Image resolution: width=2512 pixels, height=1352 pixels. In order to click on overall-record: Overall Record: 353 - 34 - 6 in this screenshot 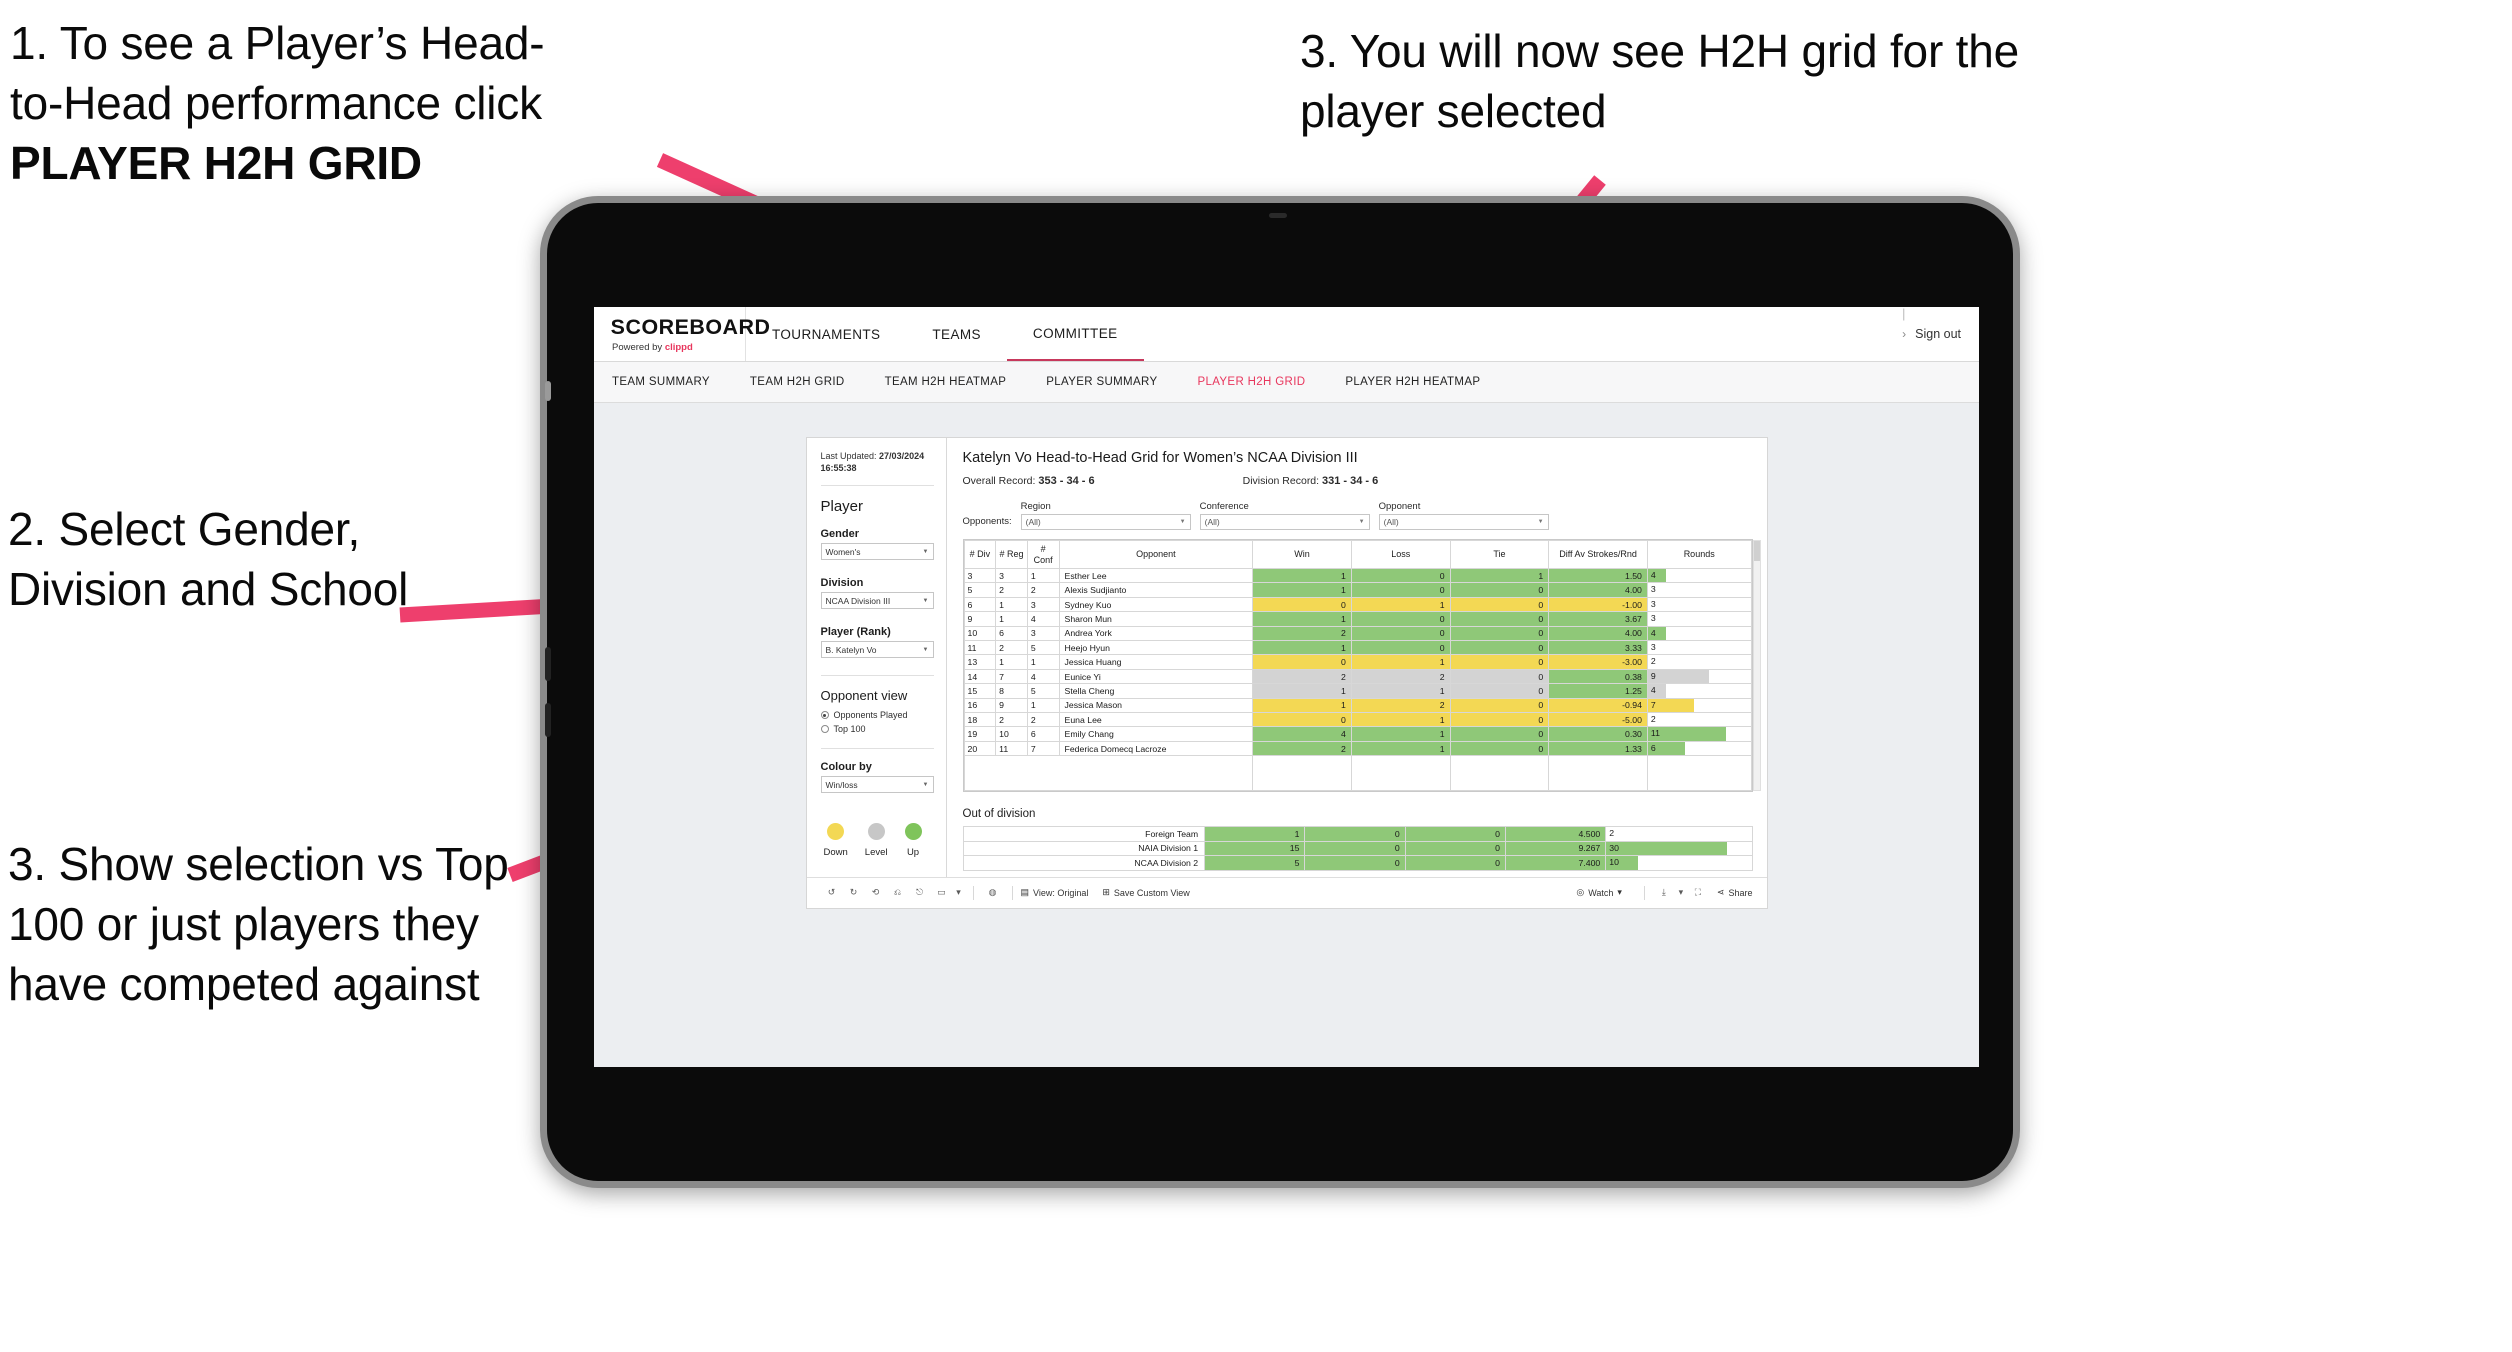, I will do `click(1029, 481)`.